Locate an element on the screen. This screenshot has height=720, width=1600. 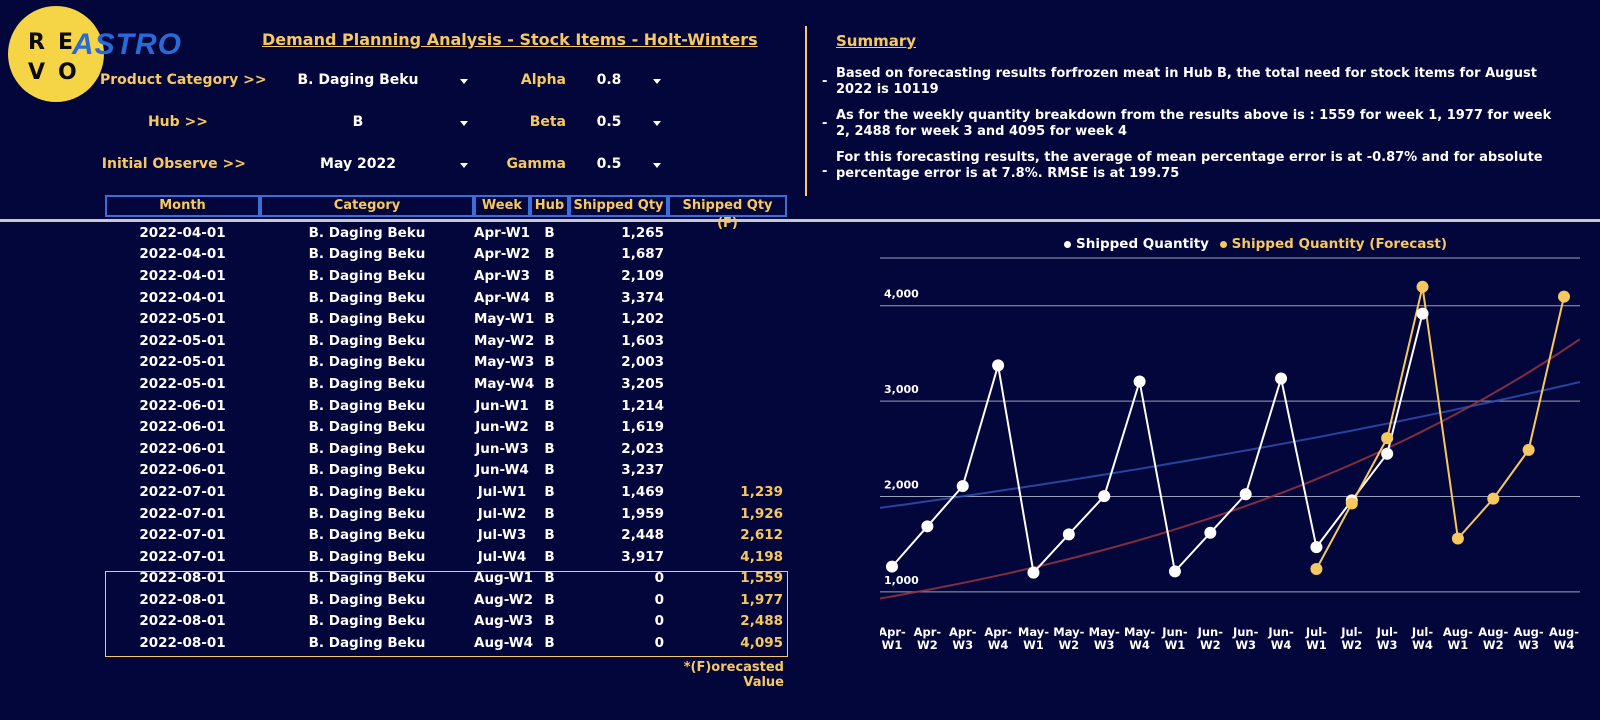
cell-shipped-qty: 2,109 is located at coordinates (642, 275).